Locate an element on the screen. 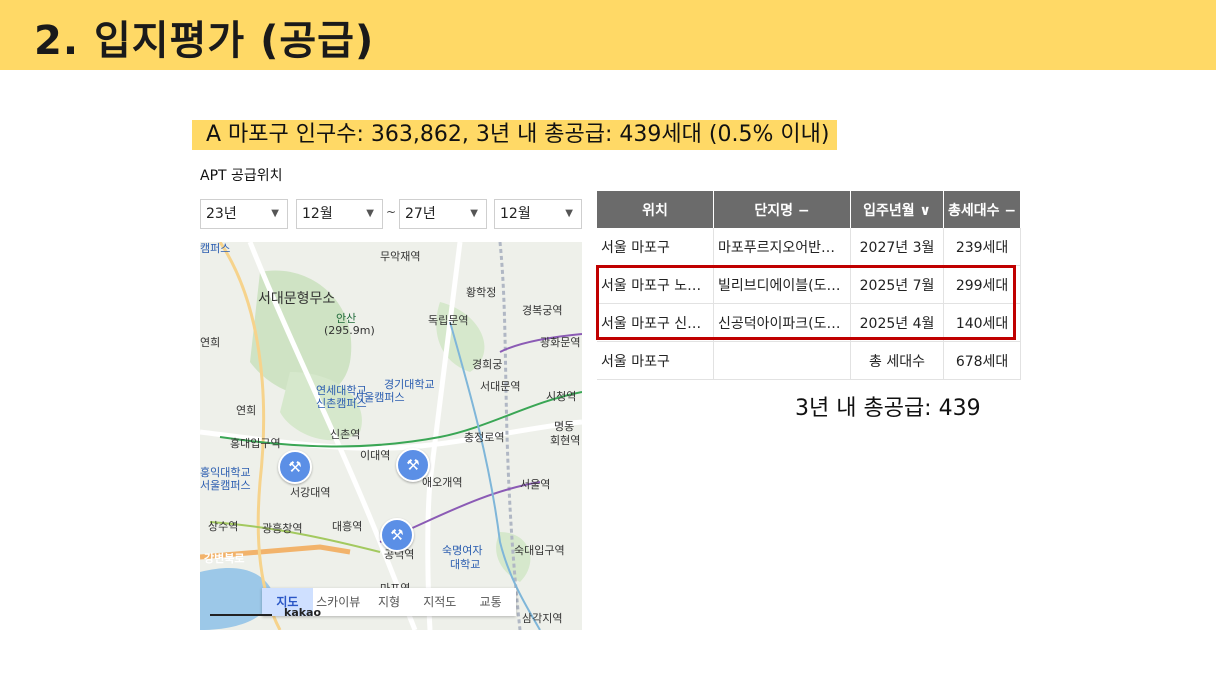 The image size is (1216, 684). map-label-sangsu: 상수역 is located at coordinates (223, 526).